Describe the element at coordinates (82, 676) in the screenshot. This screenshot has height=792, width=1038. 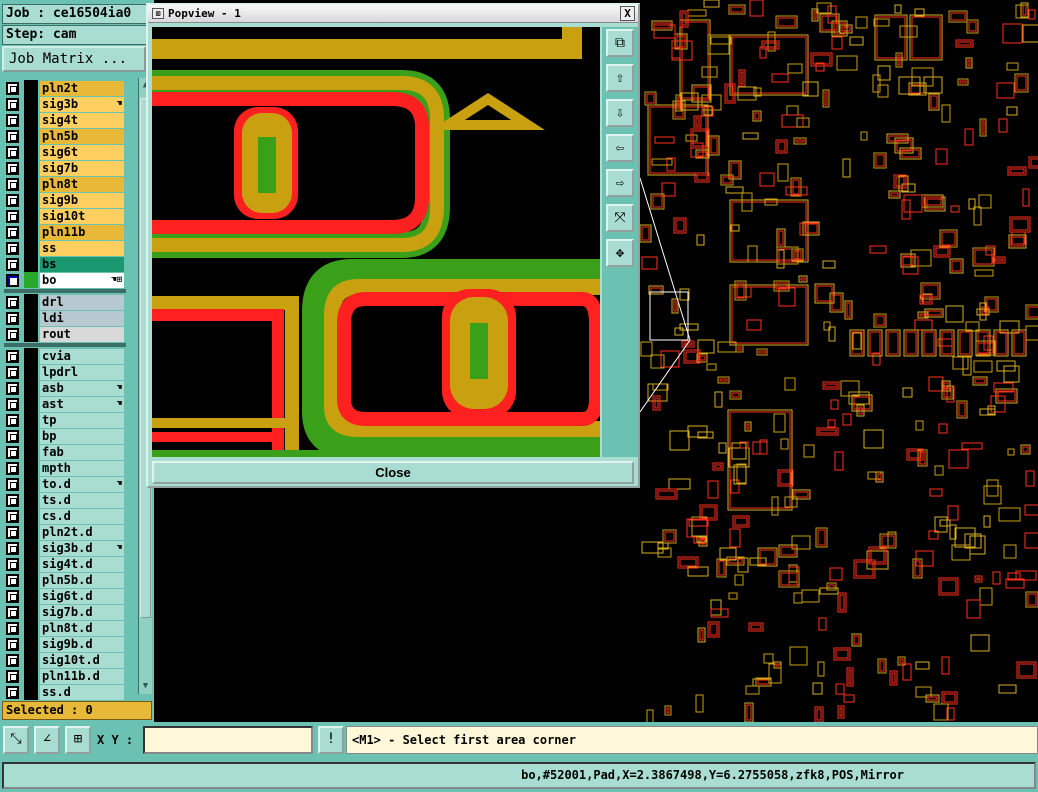
I see `layer-name: pln11b.d` at that location.